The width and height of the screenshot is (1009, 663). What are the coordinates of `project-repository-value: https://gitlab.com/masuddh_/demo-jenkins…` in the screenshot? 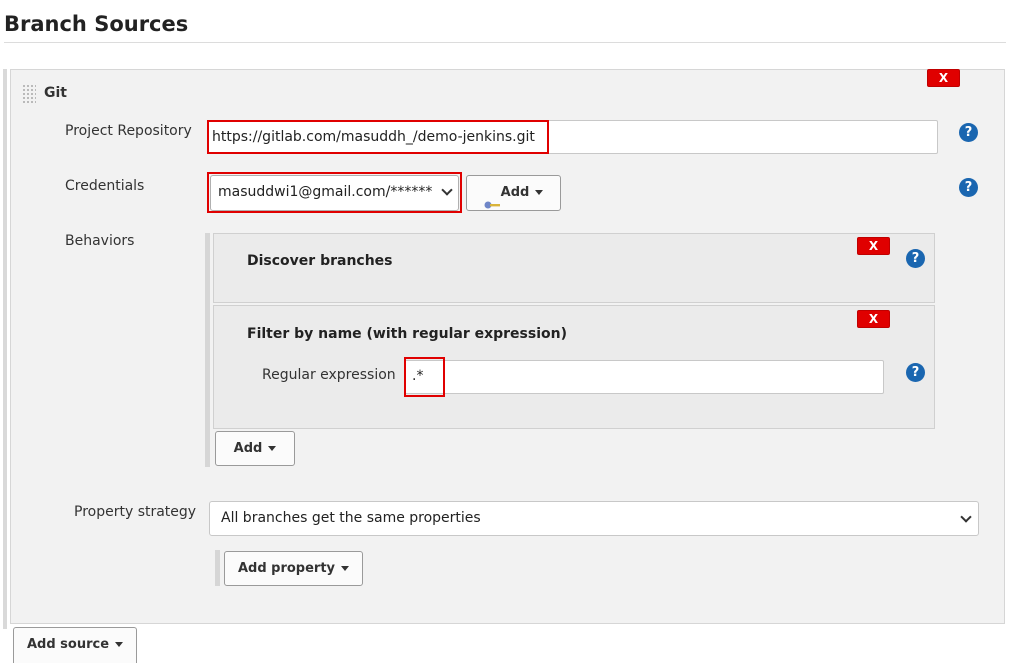 It's located at (373, 137).